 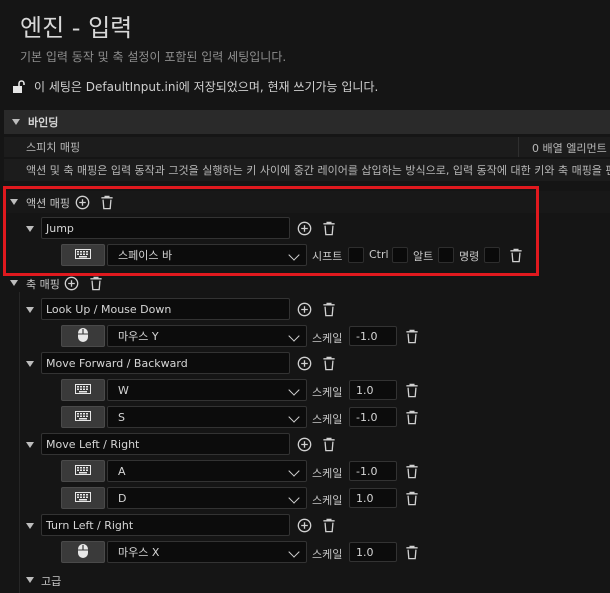 I want to click on axis-name-field: Look Up / Mouse Down, so click(x=165, y=309).